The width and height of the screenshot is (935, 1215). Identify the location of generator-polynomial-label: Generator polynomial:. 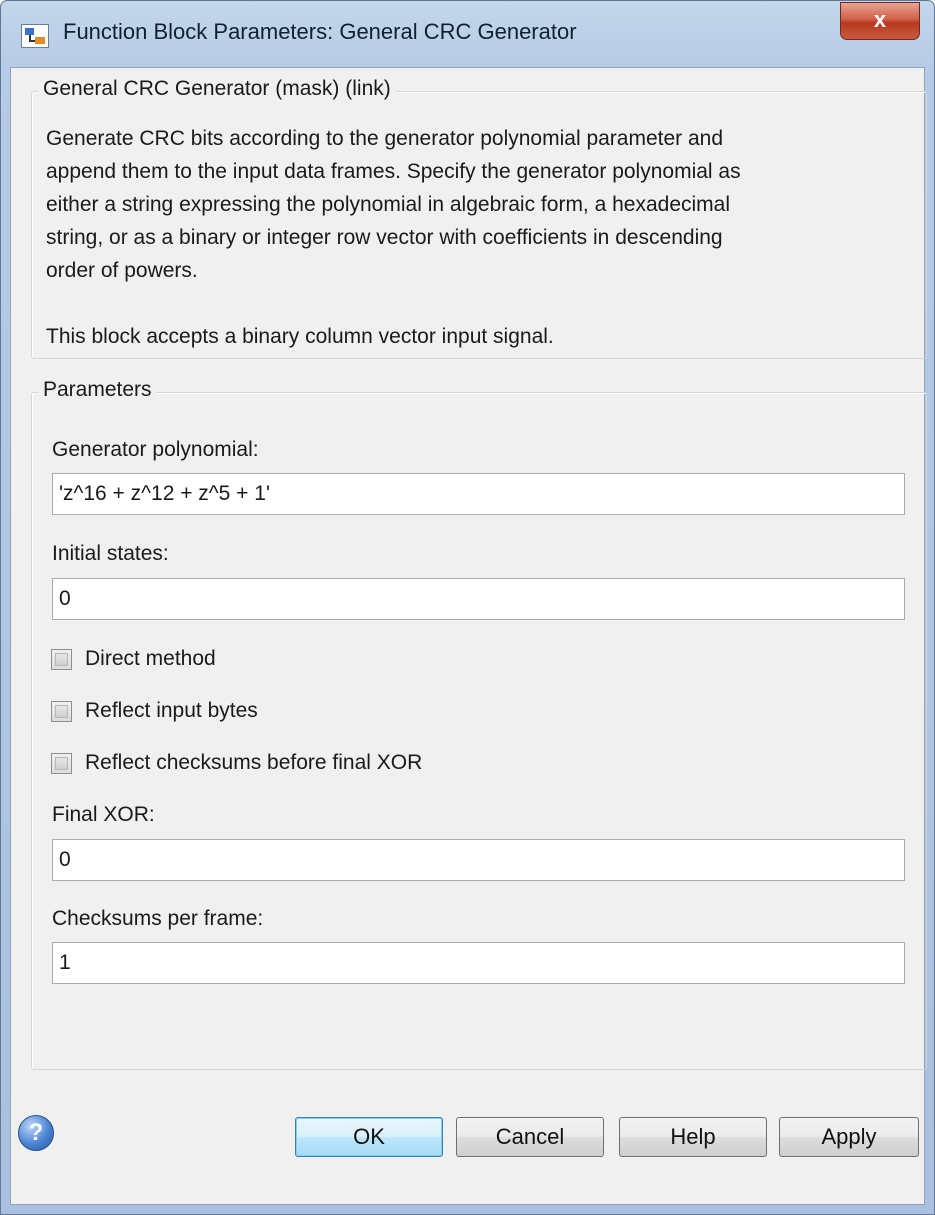
(155, 449).